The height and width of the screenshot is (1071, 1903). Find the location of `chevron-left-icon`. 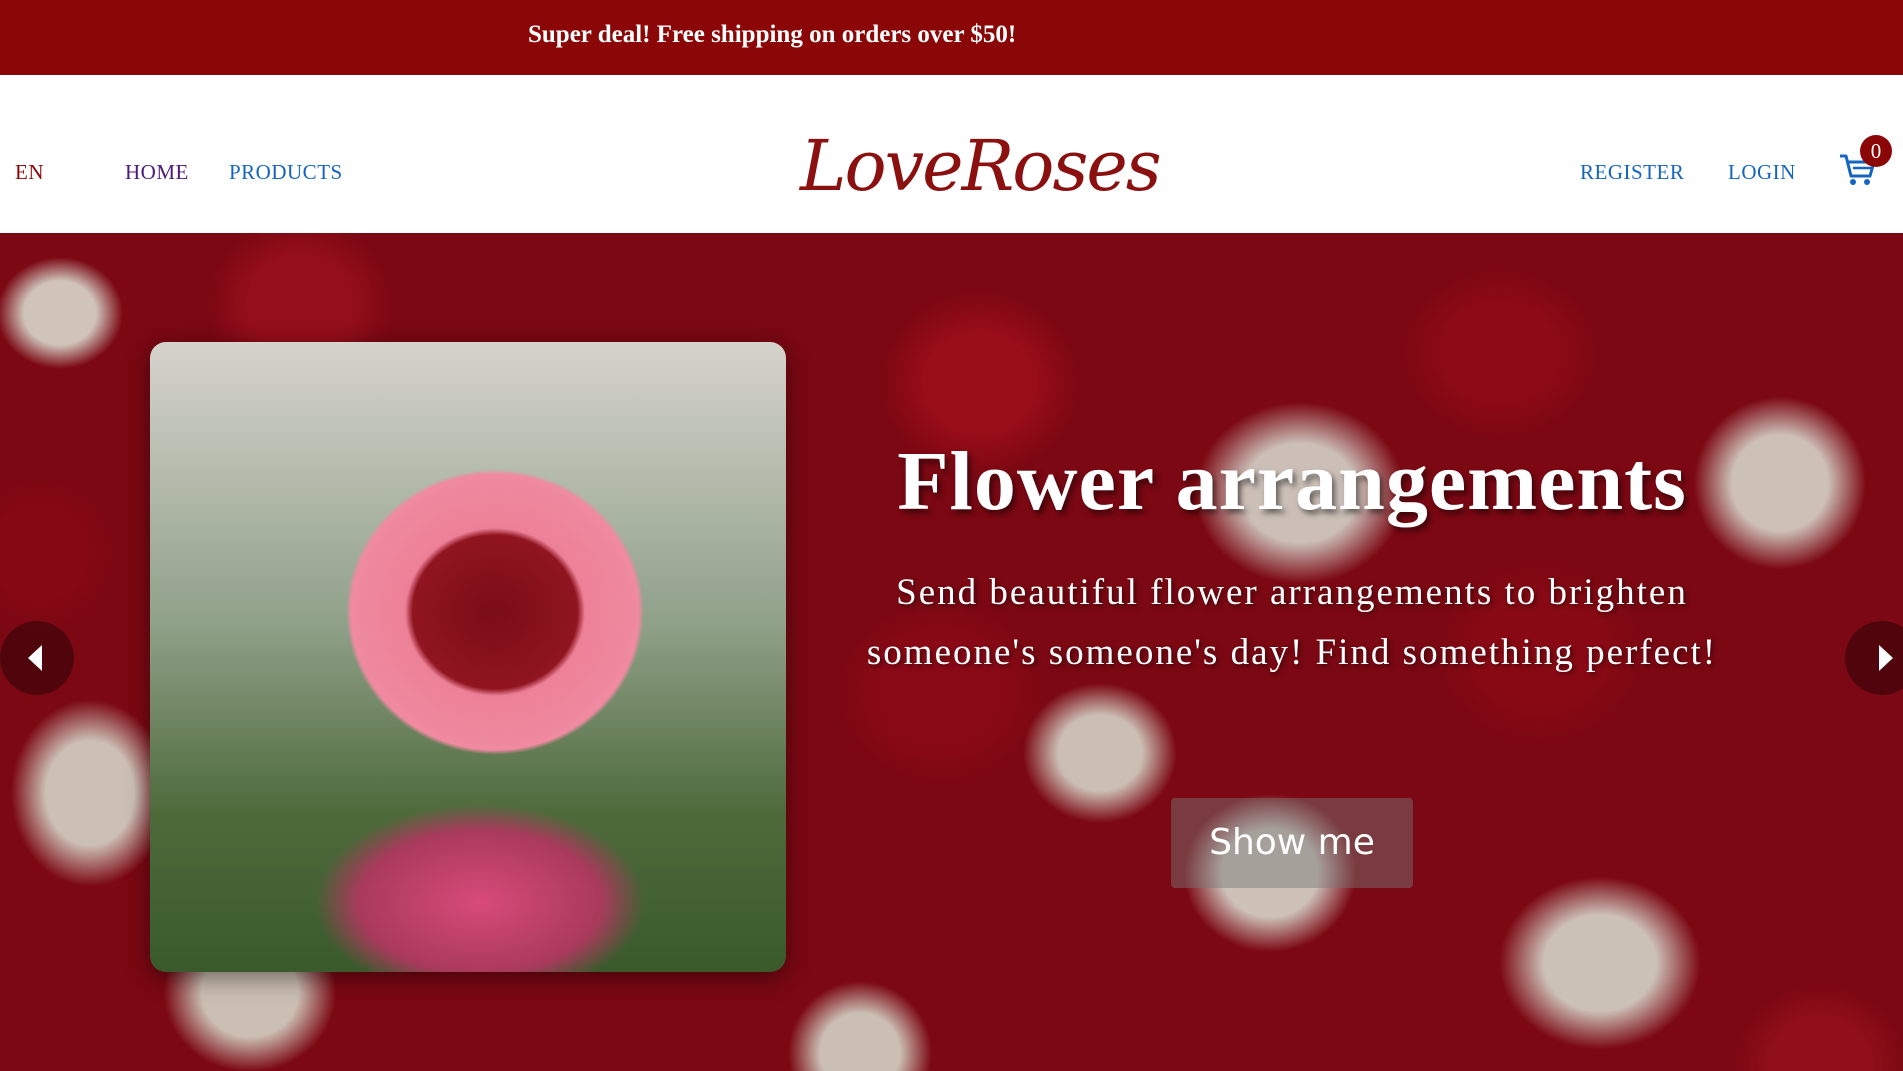

chevron-left-icon is located at coordinates (35, 658).